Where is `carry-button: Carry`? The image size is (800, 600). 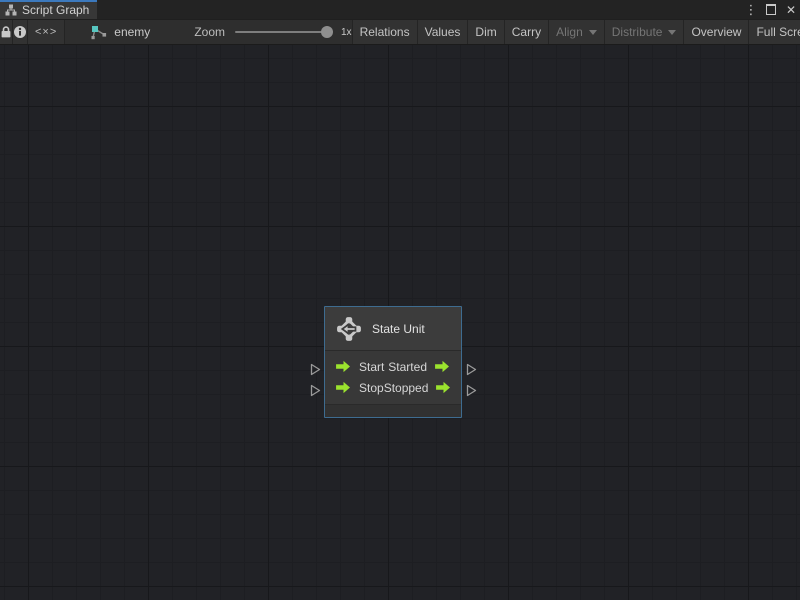
carry-button: Carry is located at coordinates (527, 32).